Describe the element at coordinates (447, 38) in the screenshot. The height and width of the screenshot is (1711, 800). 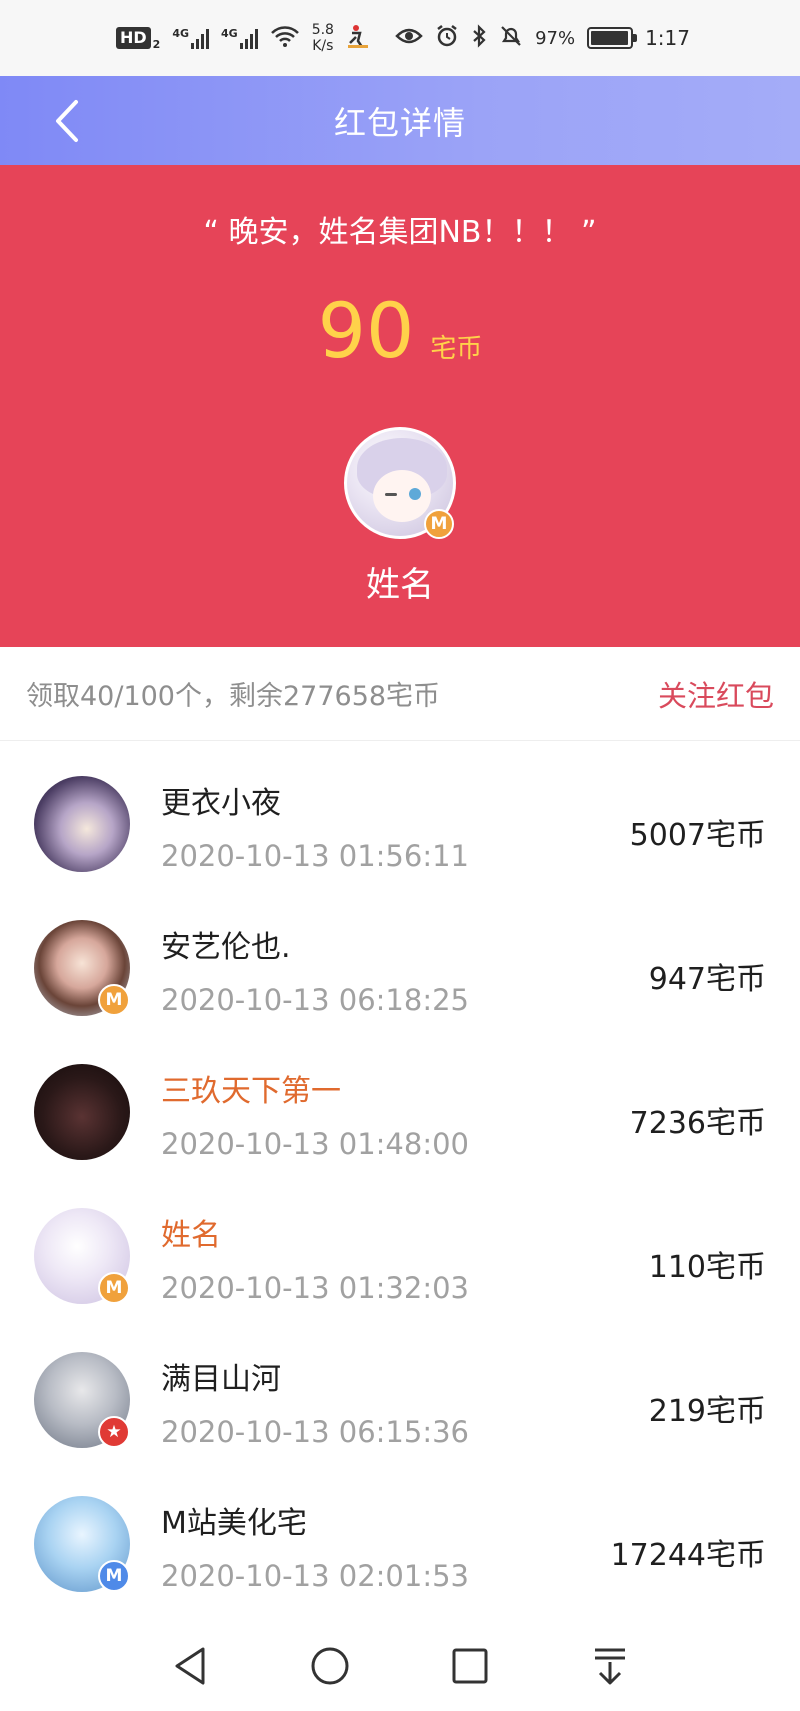
I see `alarm-icon` at that location.